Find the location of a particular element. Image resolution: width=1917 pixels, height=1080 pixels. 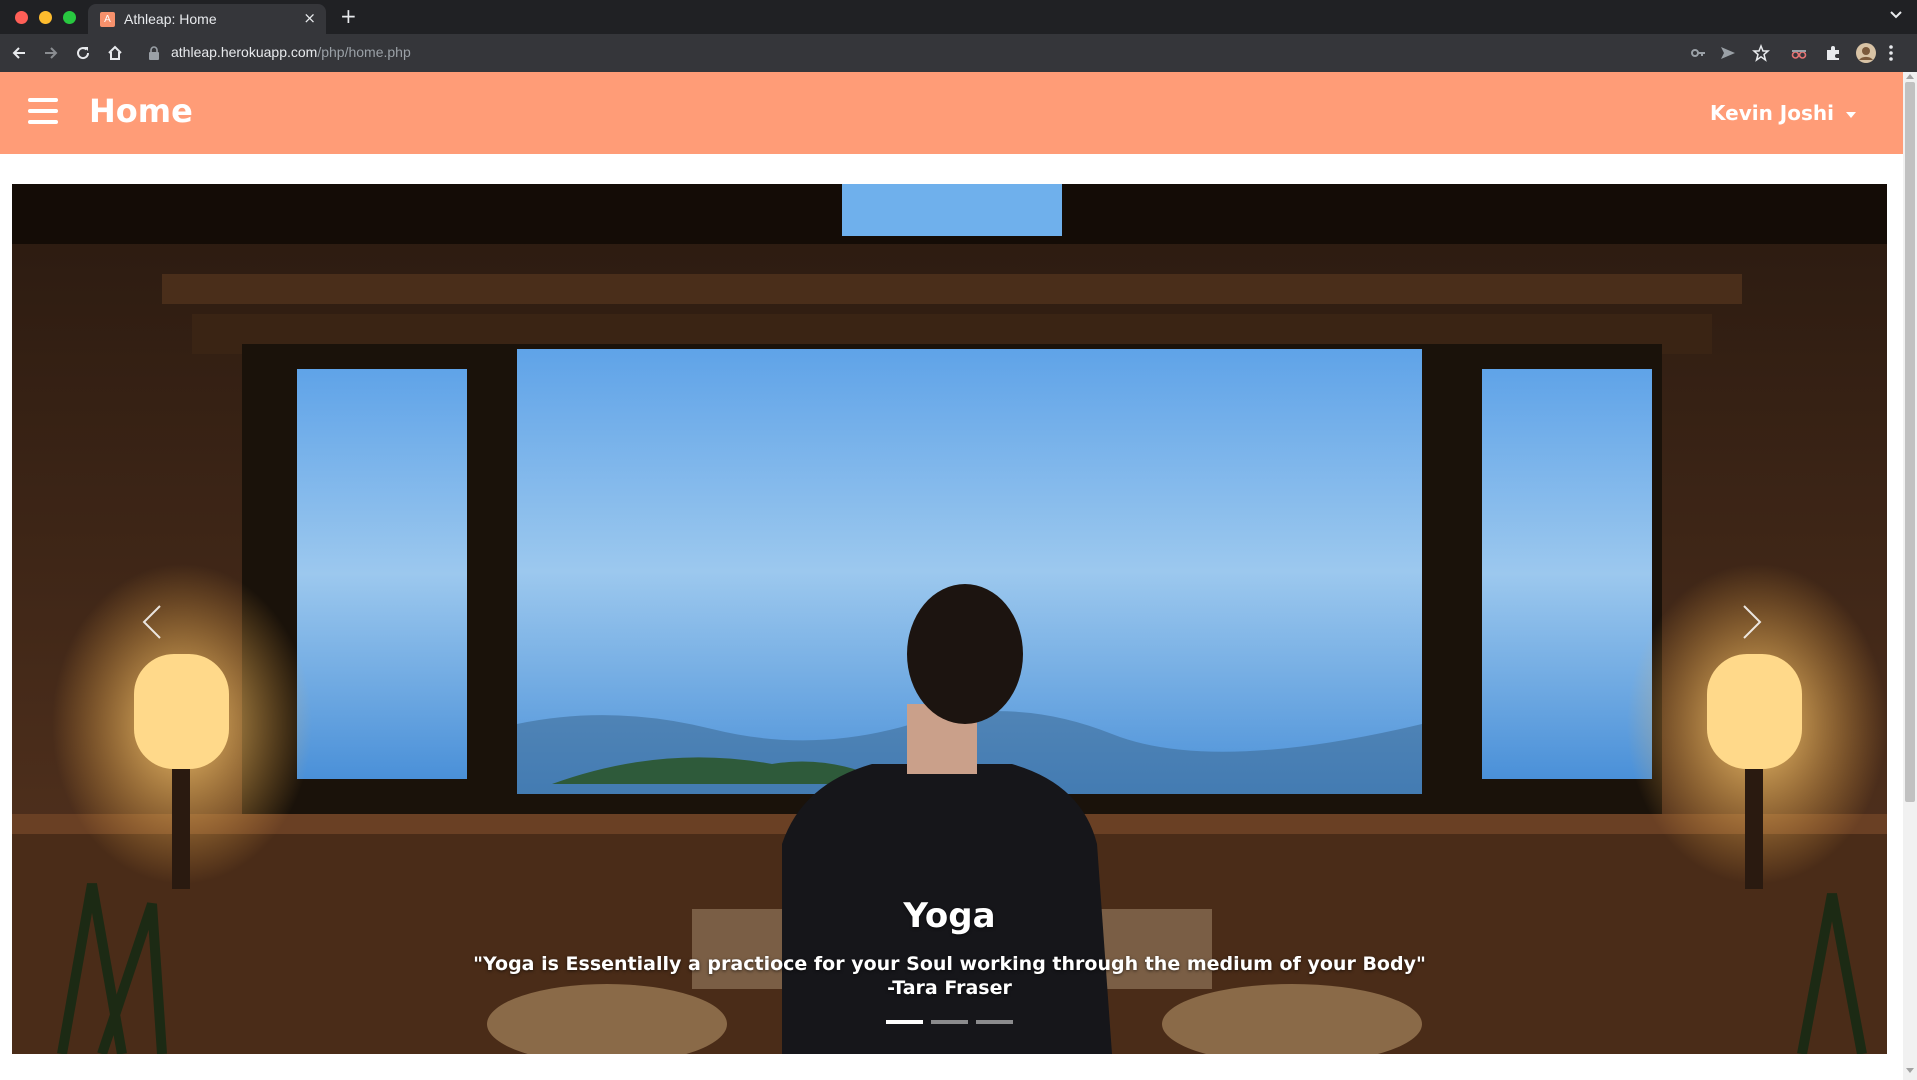

url-host: athleap.herokuapp.com is located at coordinates (244, 52).